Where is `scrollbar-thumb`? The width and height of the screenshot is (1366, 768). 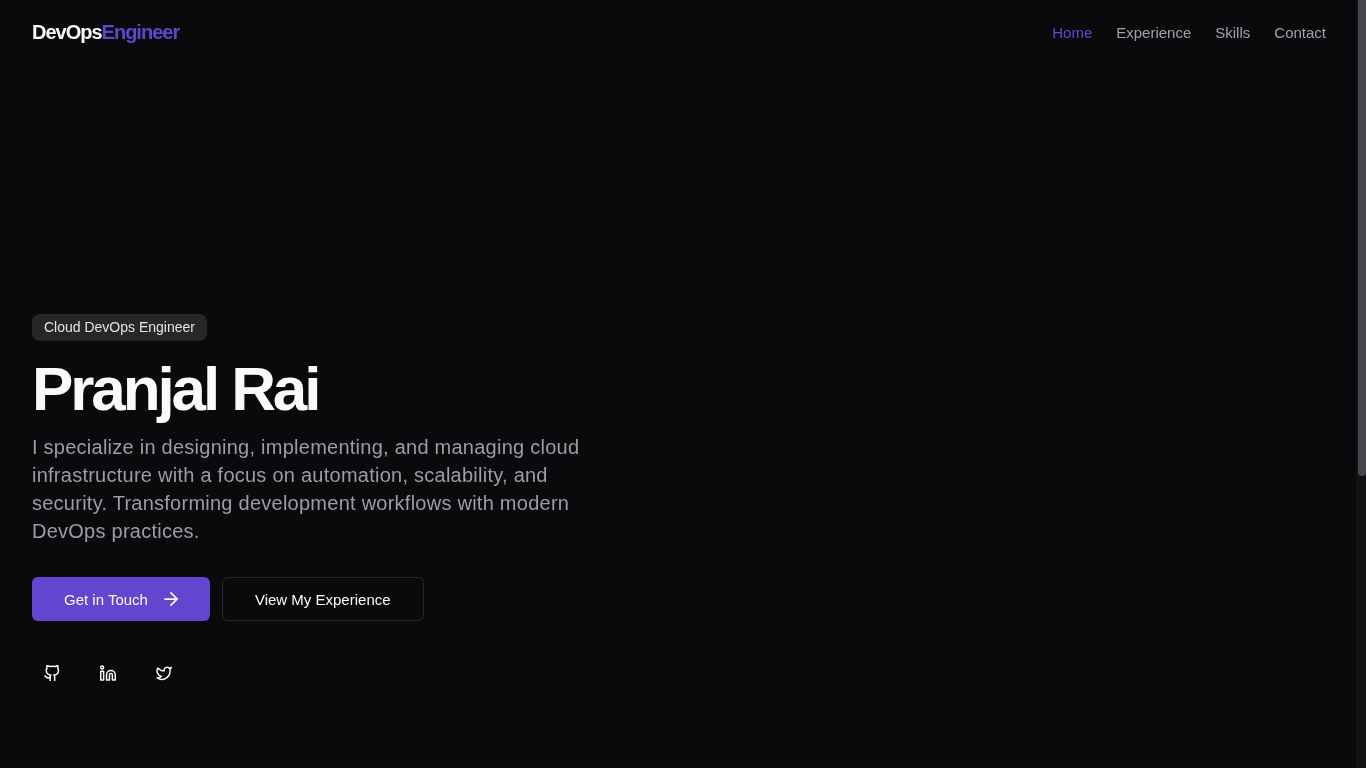 scrollbar-thumb is located at coordinates (1362, 238).